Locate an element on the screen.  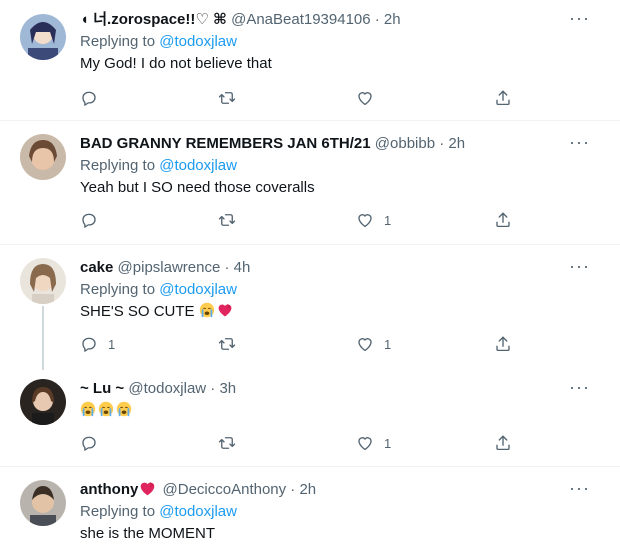
display-name: cake is located at coordinates (96, 267).